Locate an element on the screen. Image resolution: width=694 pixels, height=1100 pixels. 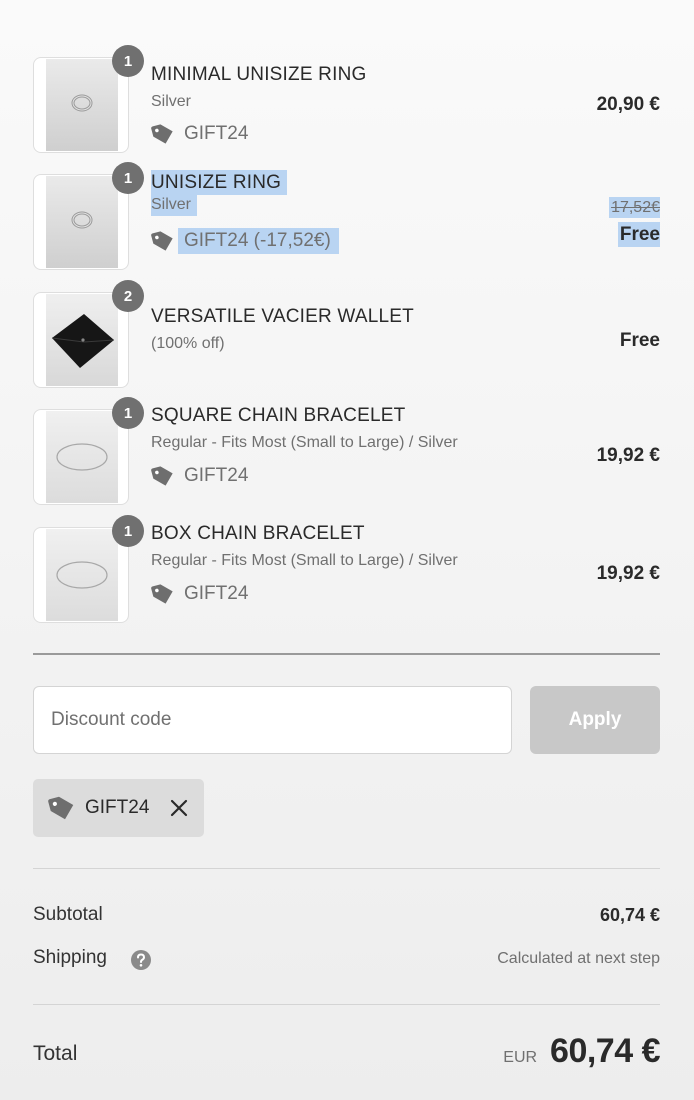
product-thumbnail: 2 is located at coordinates (88, 334).